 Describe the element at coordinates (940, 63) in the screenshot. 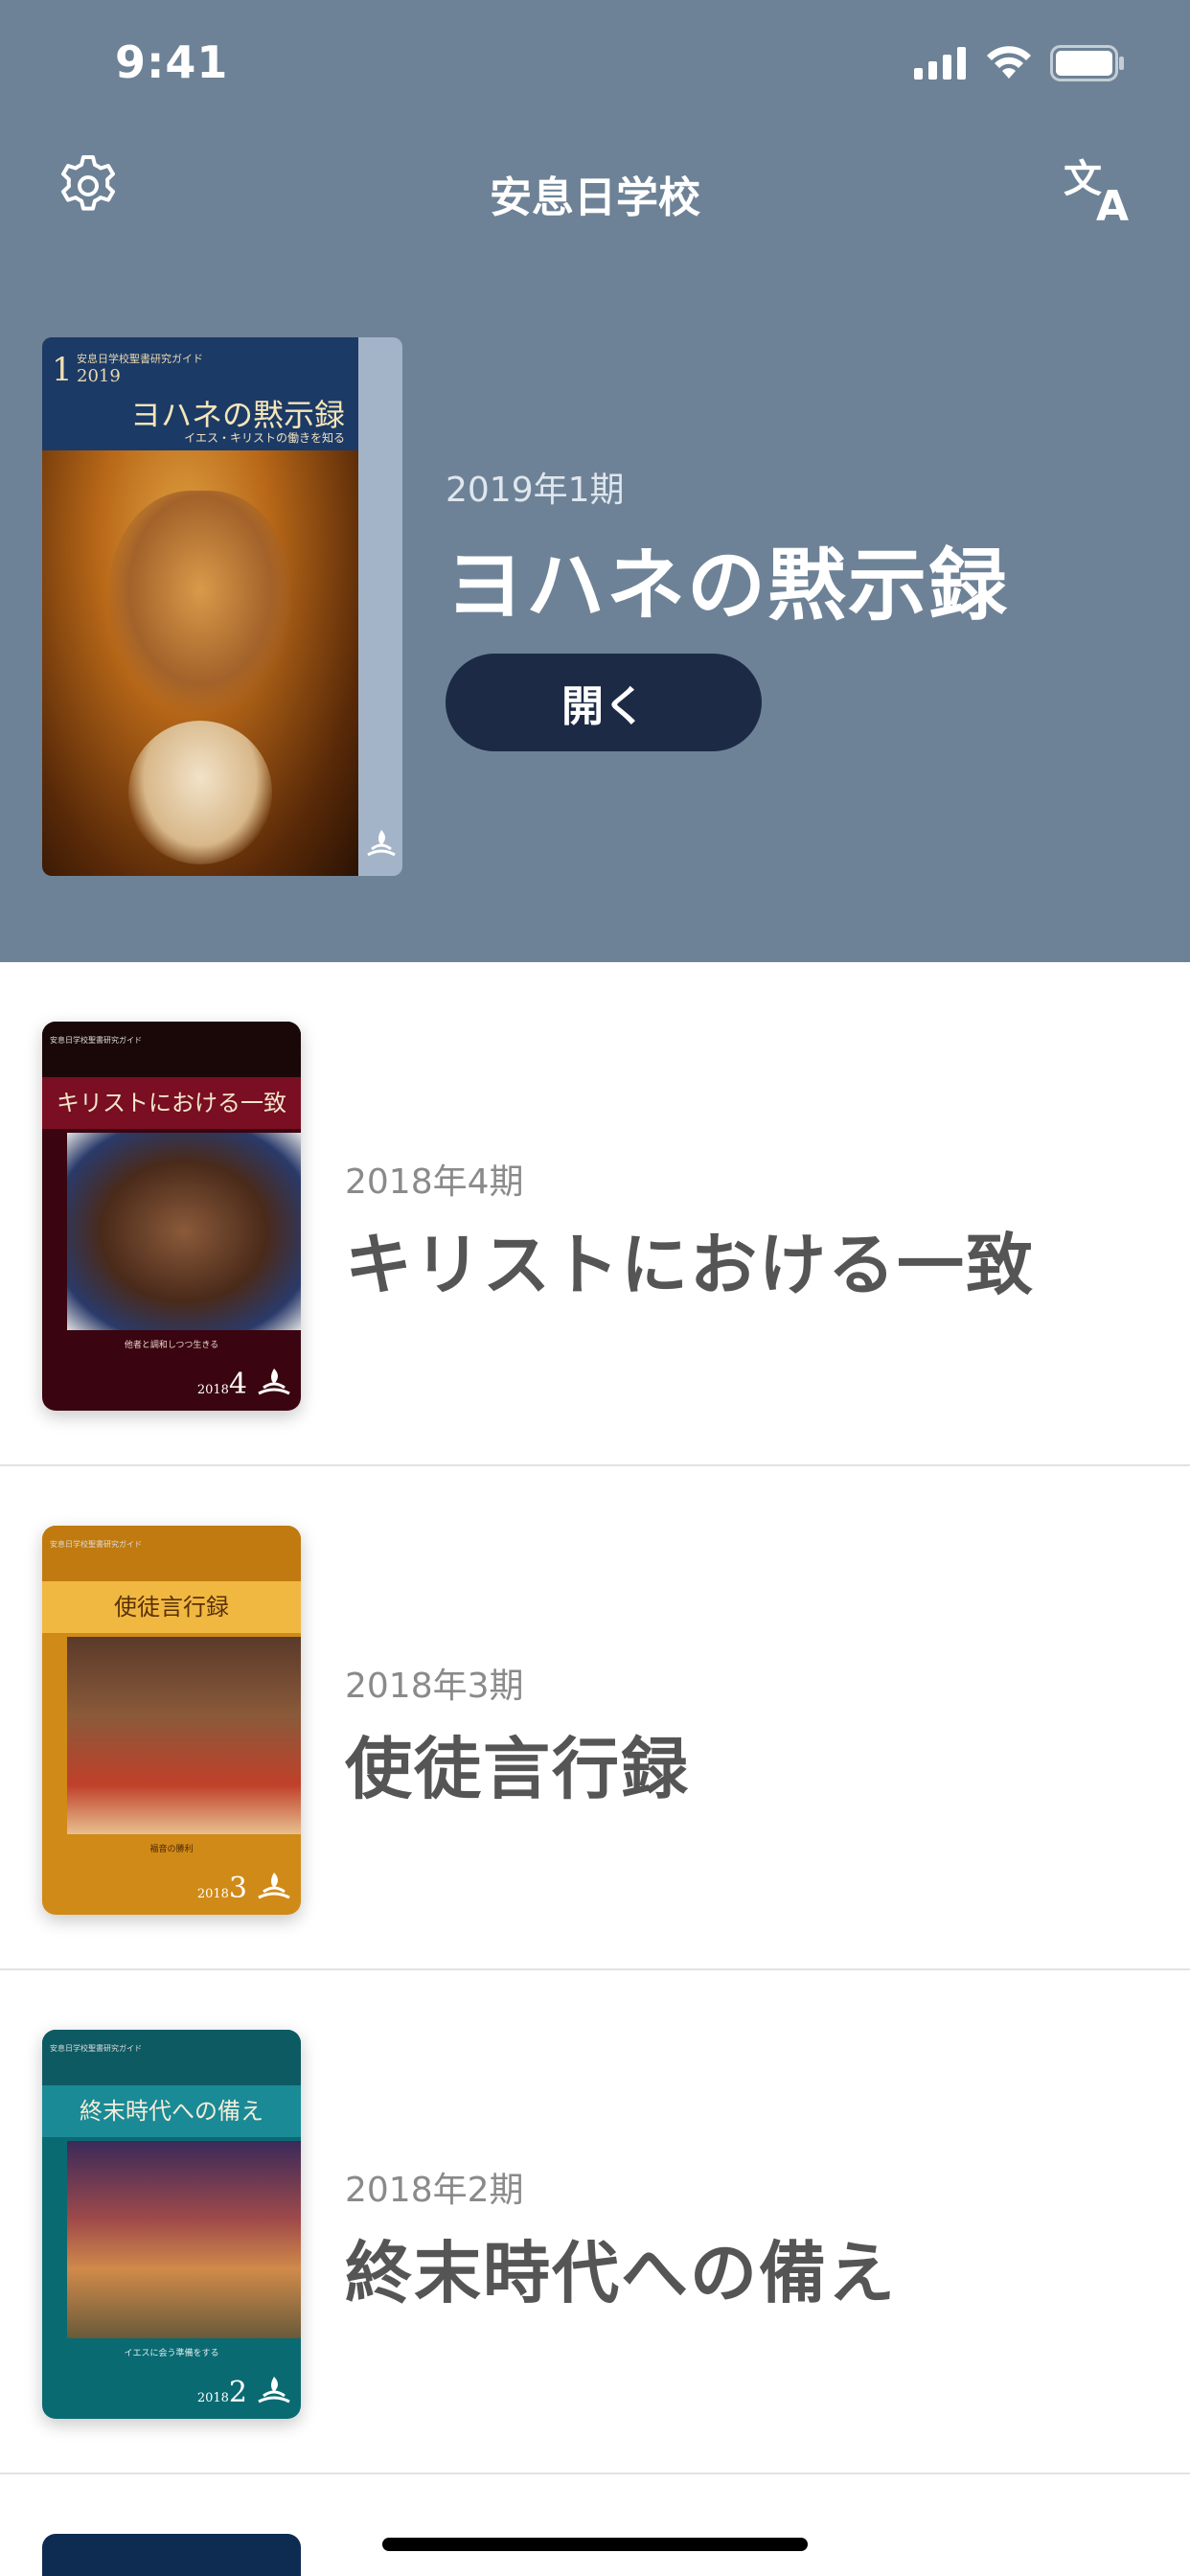

I see `signal-icon` at that location.